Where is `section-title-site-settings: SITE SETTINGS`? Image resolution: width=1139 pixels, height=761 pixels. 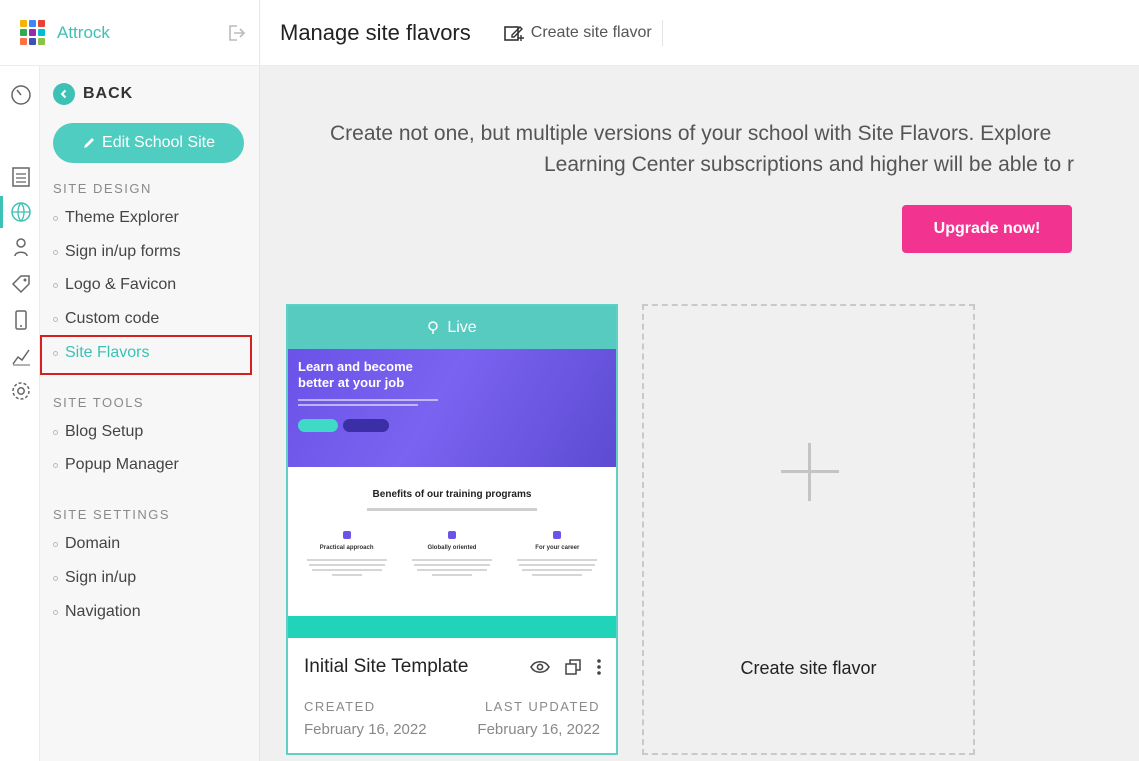
section-title-site-settings: SITE SETTINGS is located at coordinates (112, 514).